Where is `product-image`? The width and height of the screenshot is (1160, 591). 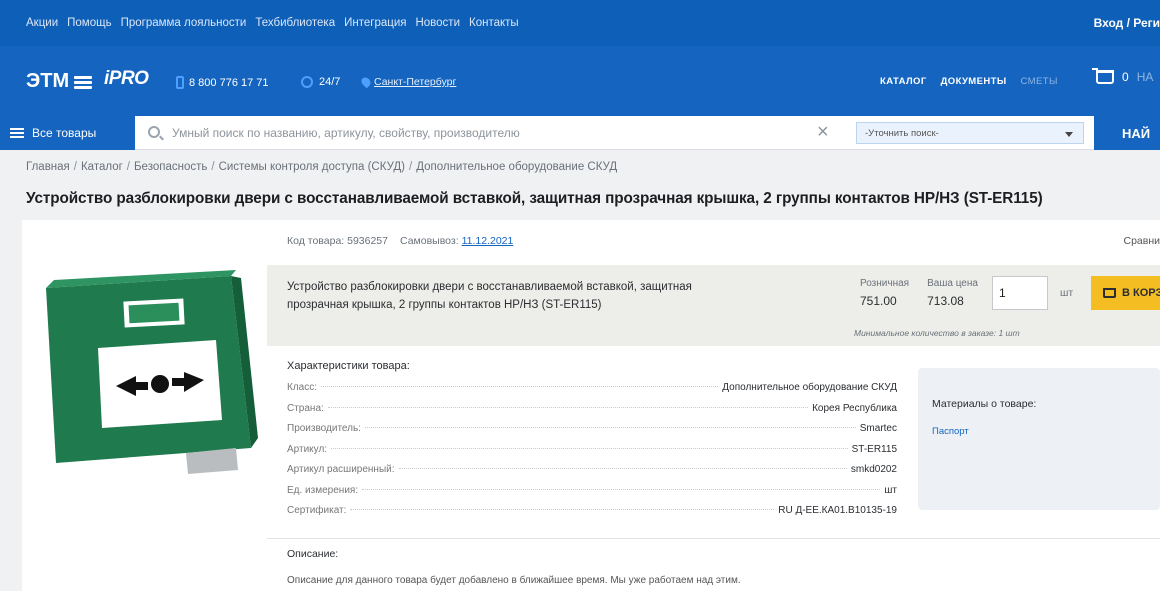
product-image is located at coordinates (148, 363).